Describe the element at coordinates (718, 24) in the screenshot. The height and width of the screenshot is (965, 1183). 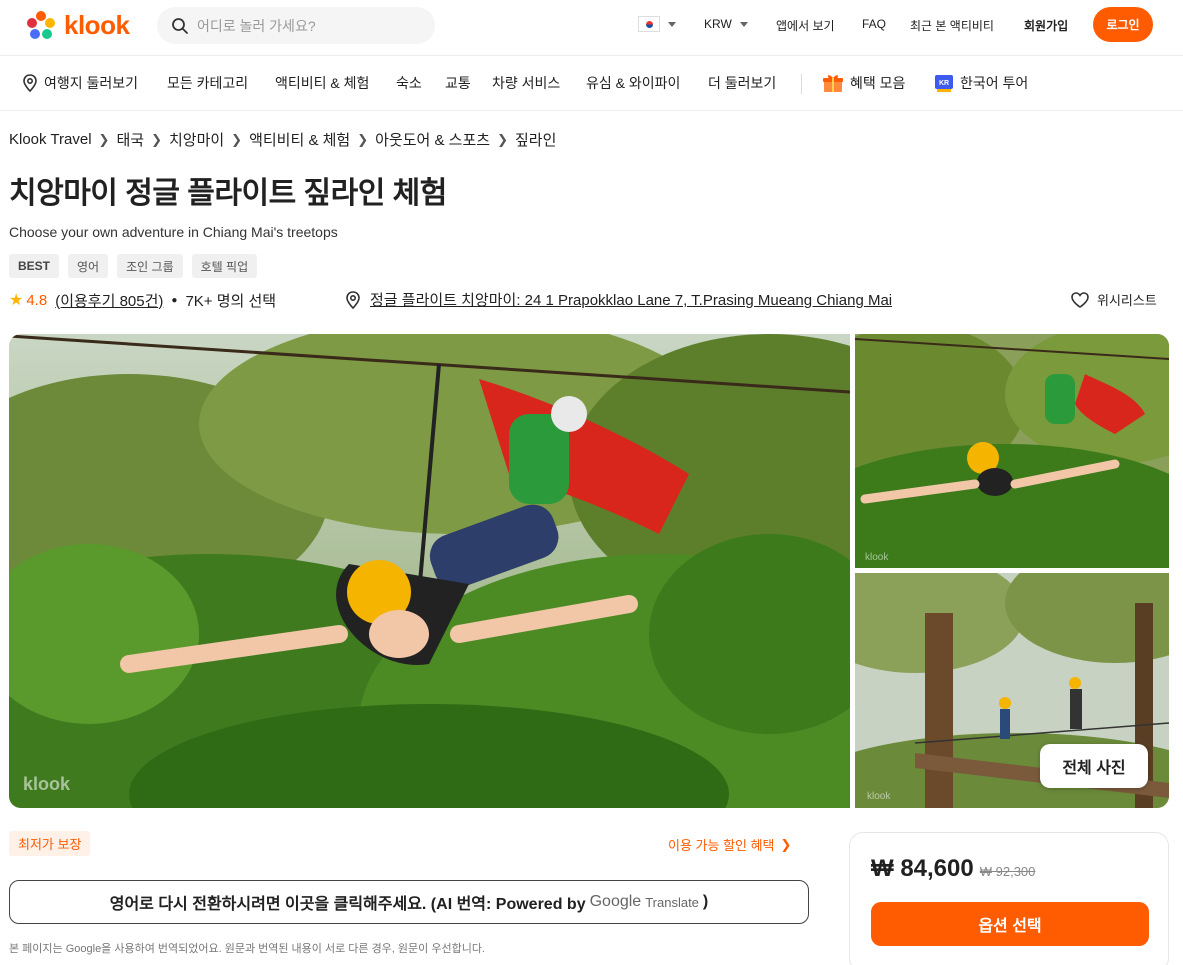
I see `currency-label: KRW` at that location.